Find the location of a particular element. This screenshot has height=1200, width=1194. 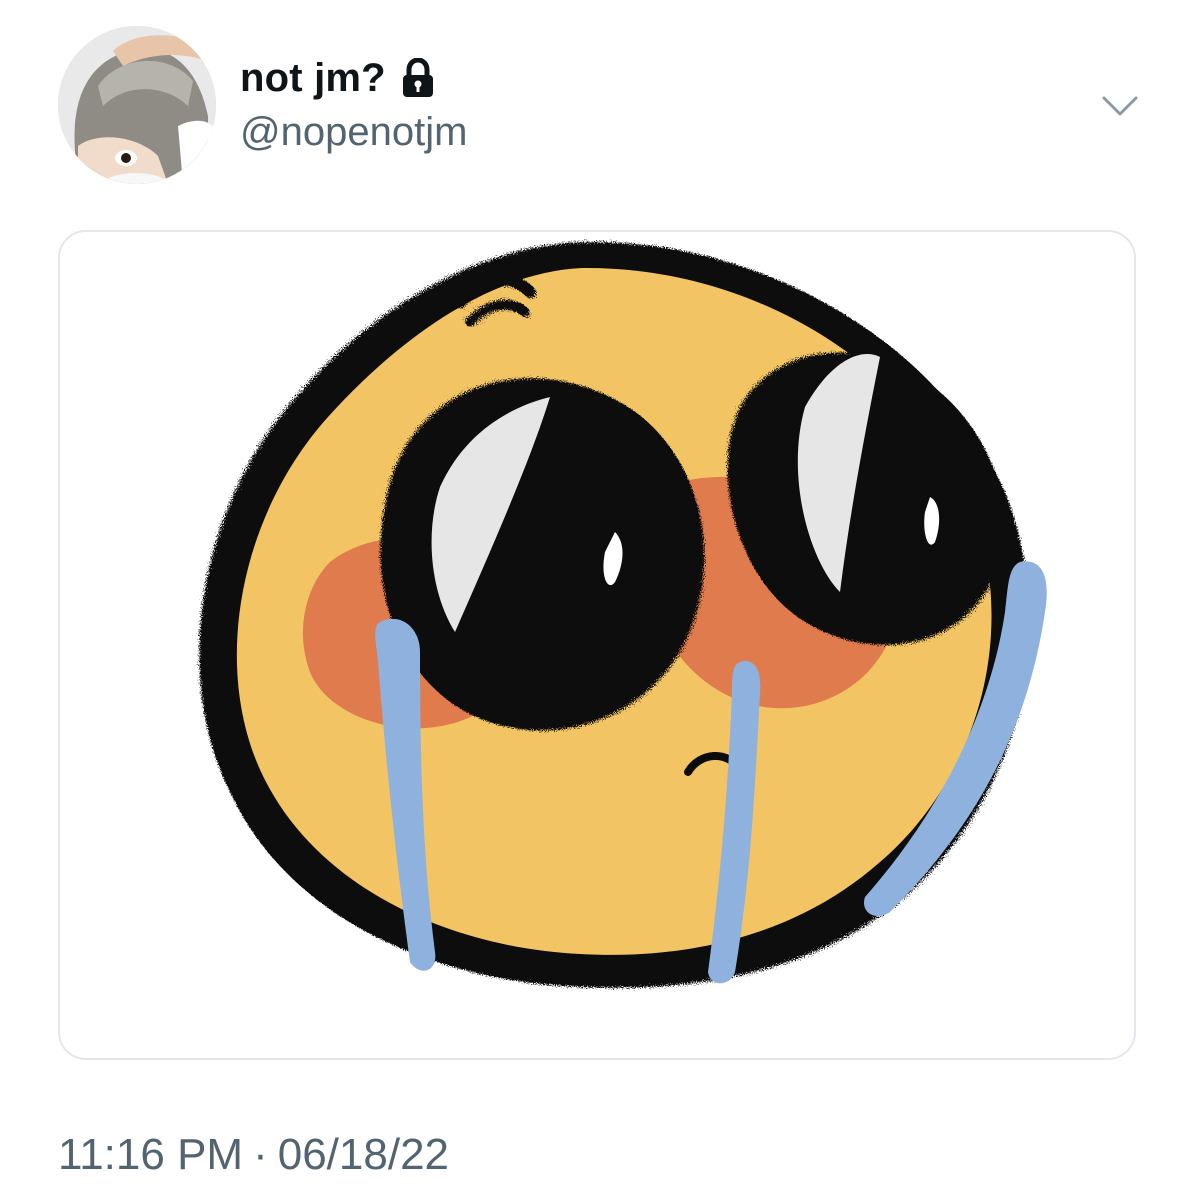

author-name-row: not jm? is located at coordinates (338, 78).